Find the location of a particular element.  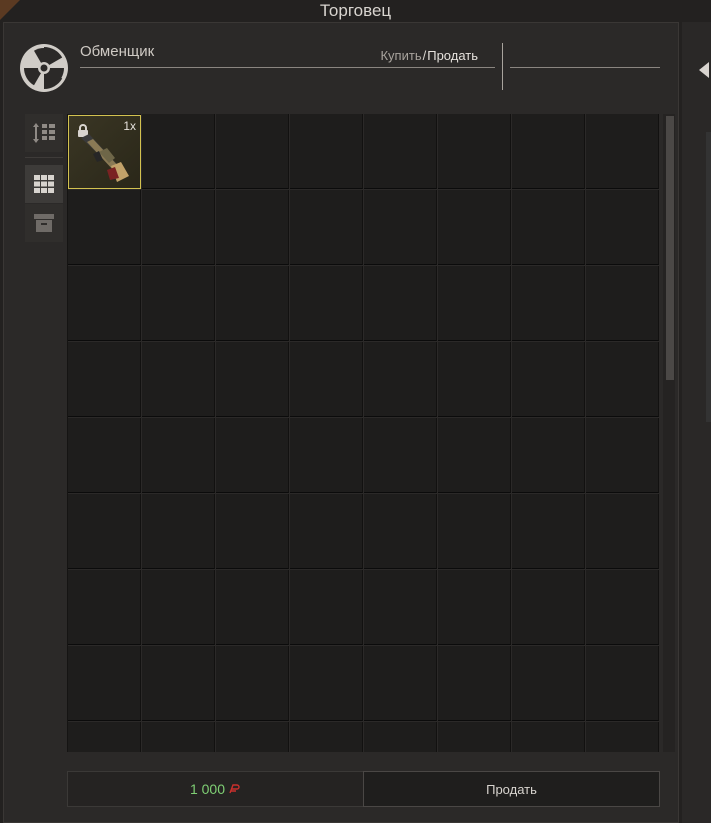

sort-icon is located at coordinates (44, 133).